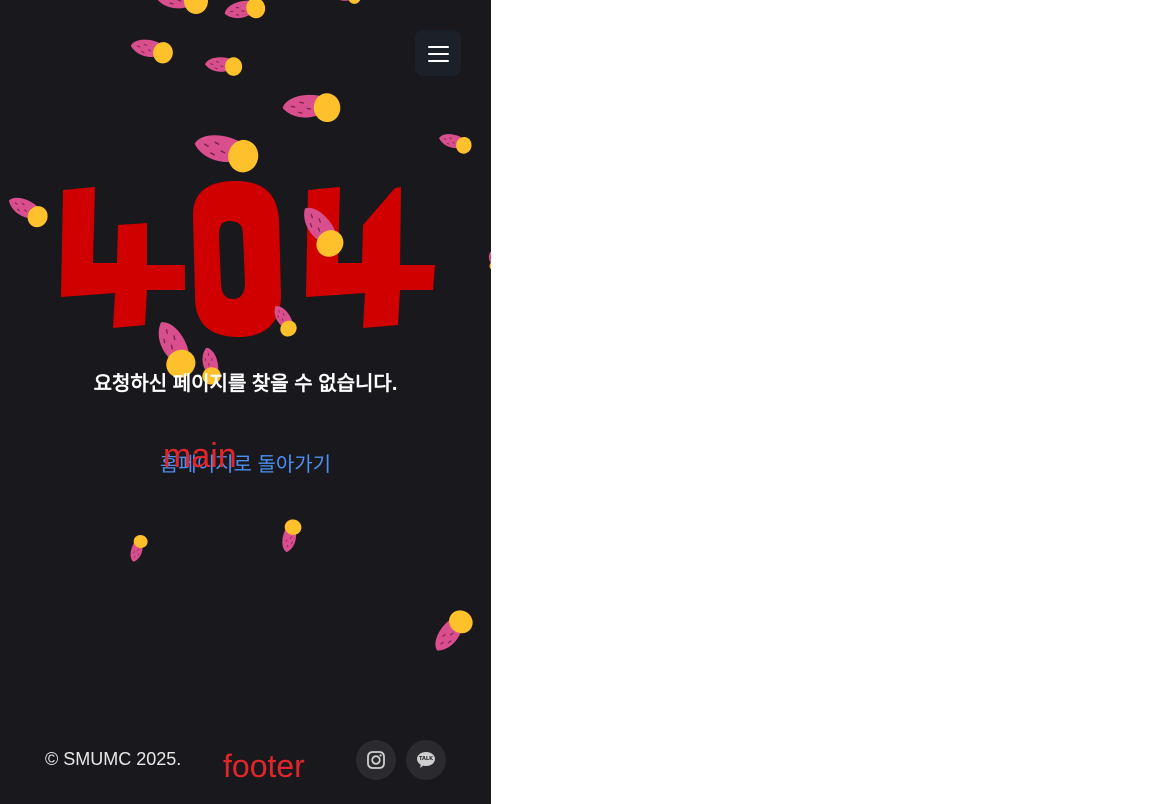 Image resolution: width=1152 pixels, height=804 pixels. Describe the element at coordinates (264, 766) in the screenshot. I see `footer-overlay-label: footer` at that location.